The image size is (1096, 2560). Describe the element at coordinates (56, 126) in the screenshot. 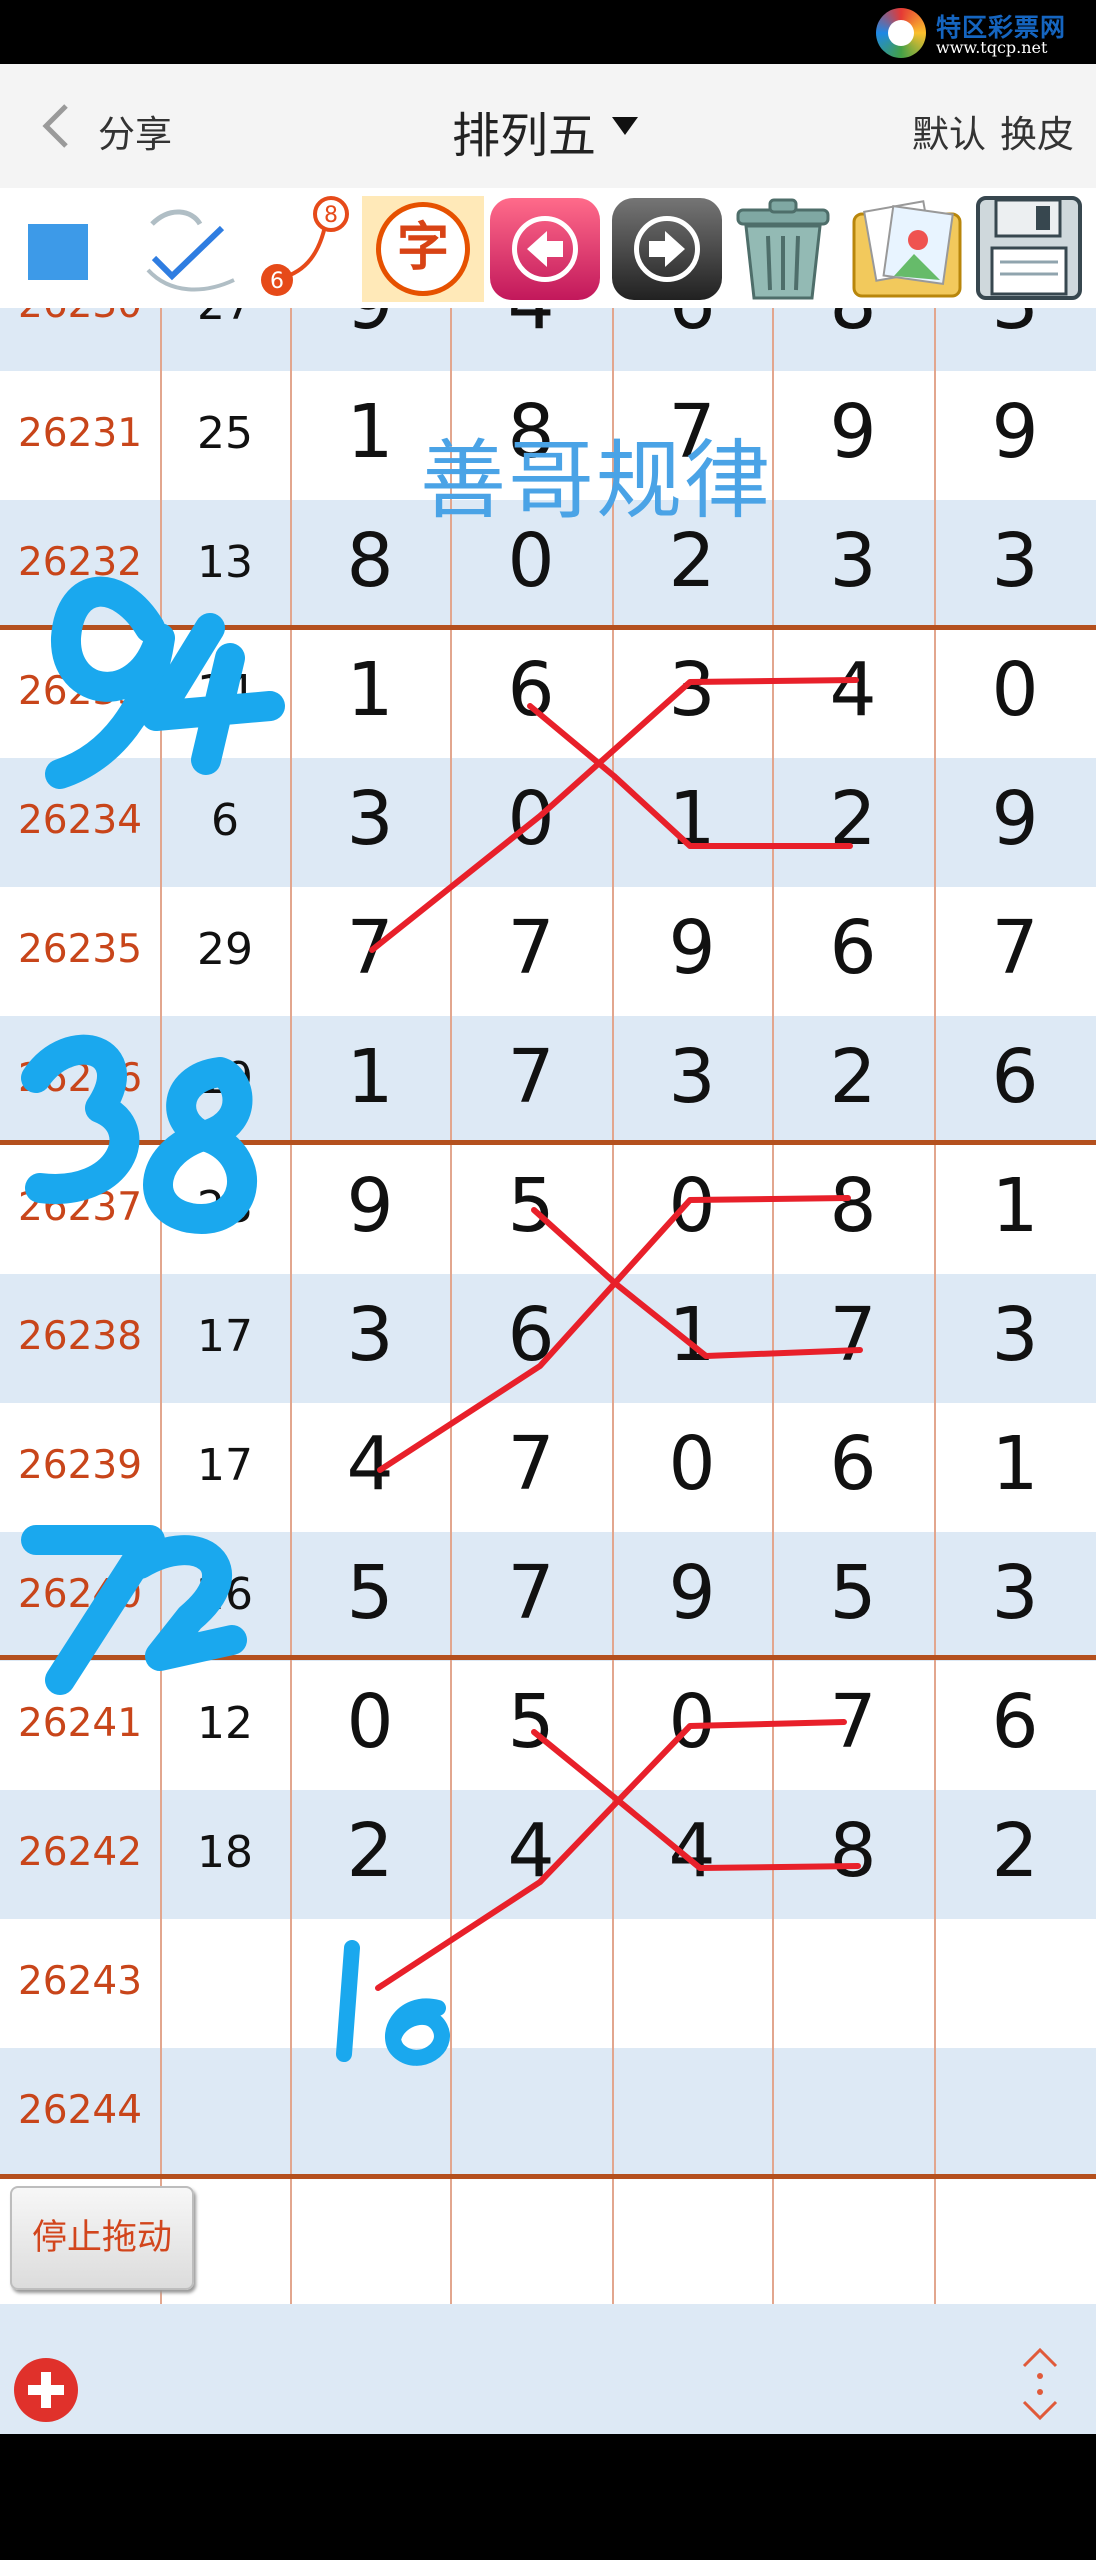

I see `back-chevron-icon` at that location.